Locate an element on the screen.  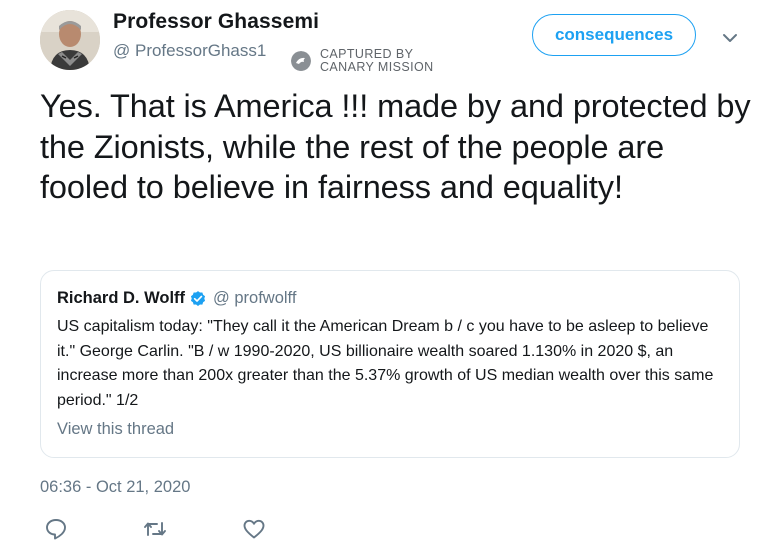
quoted-header: Richard D. Wolff @ profwolff is located at coordinates (176, 298).